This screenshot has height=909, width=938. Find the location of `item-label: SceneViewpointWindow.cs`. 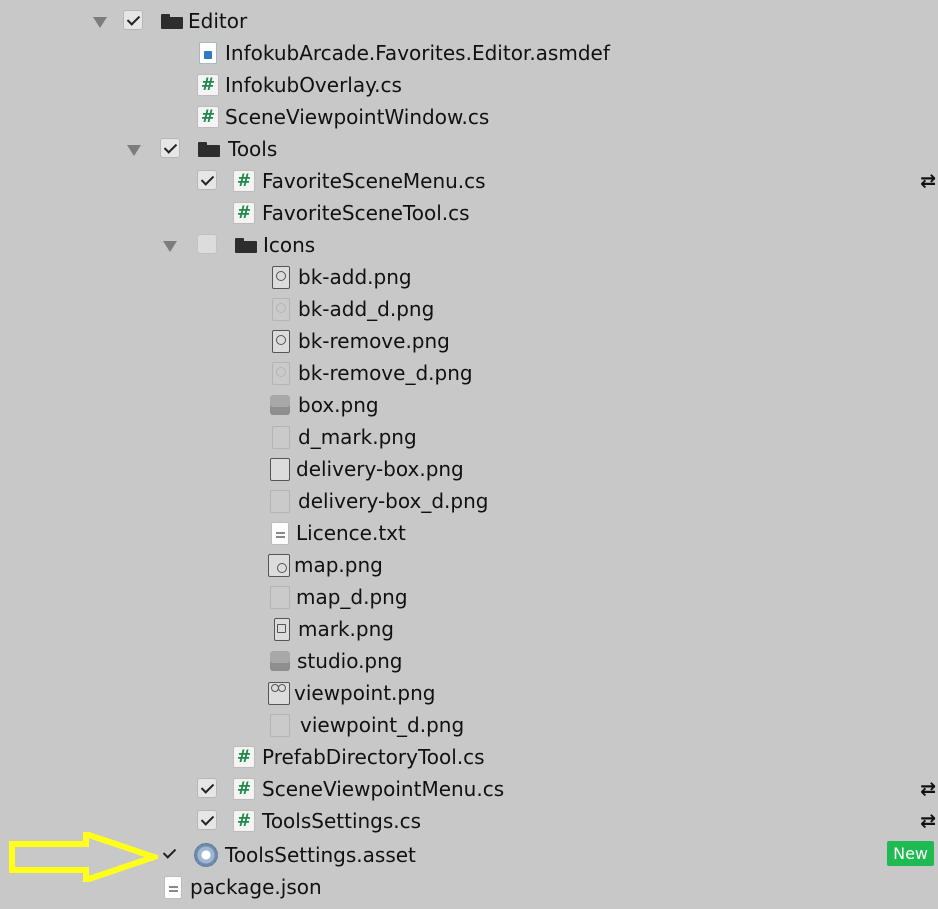

item-label: SceneViewpointWindow.cs is located at coordinates (357, 117).